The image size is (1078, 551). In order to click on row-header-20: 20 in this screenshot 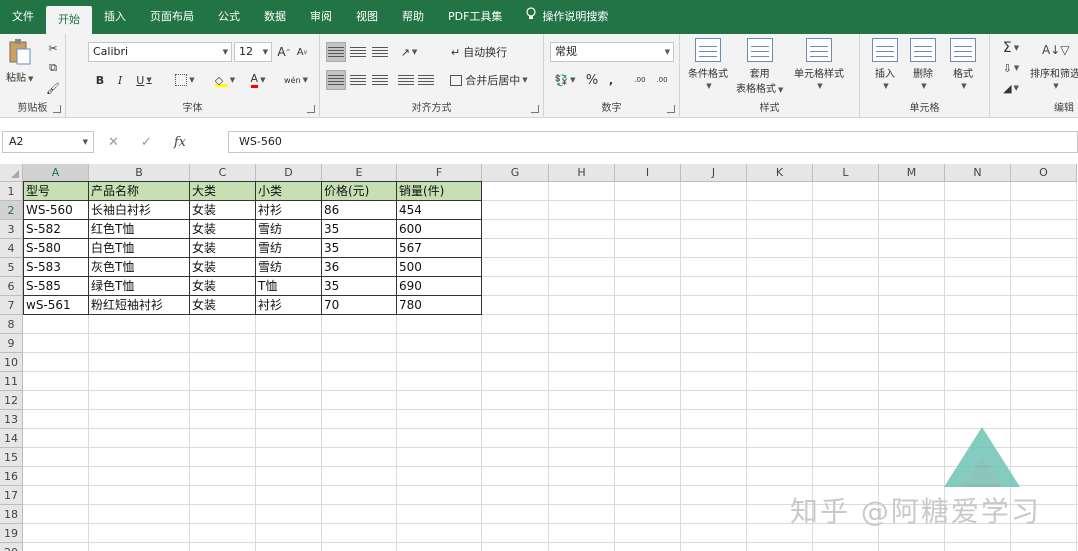, I will do `click(11, 547)`.